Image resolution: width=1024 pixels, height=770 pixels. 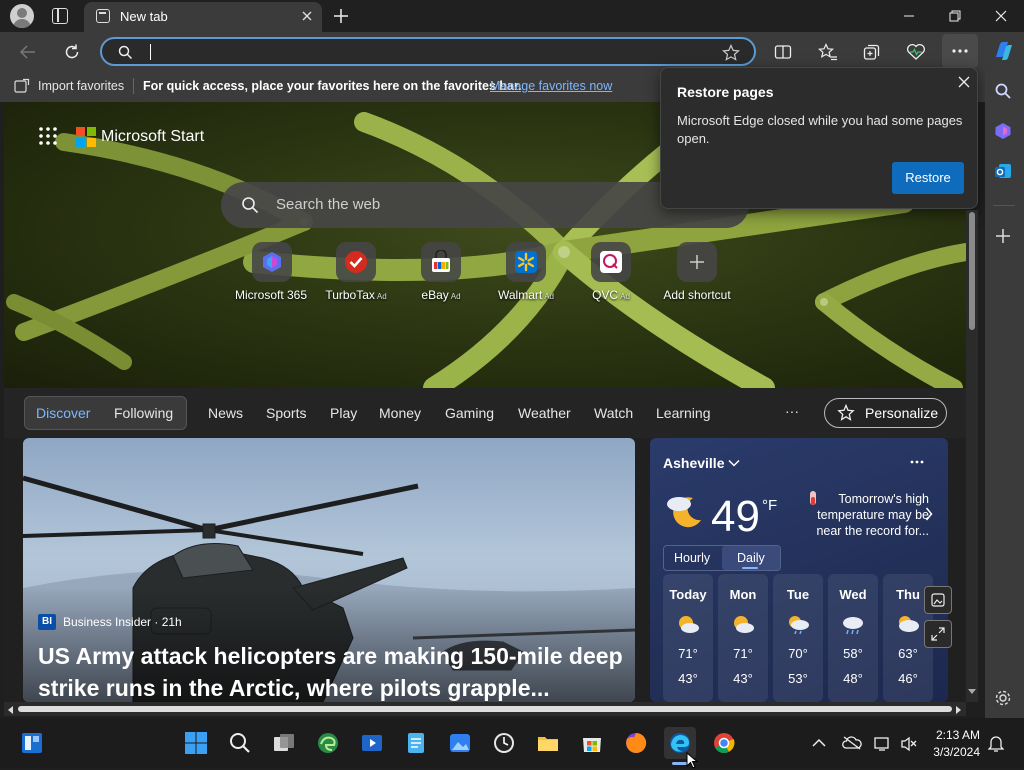 What do you see at coordinates (972, 456) in the screenshot?
I see `vertical-scrollbar` at bounding box center [972, 456].